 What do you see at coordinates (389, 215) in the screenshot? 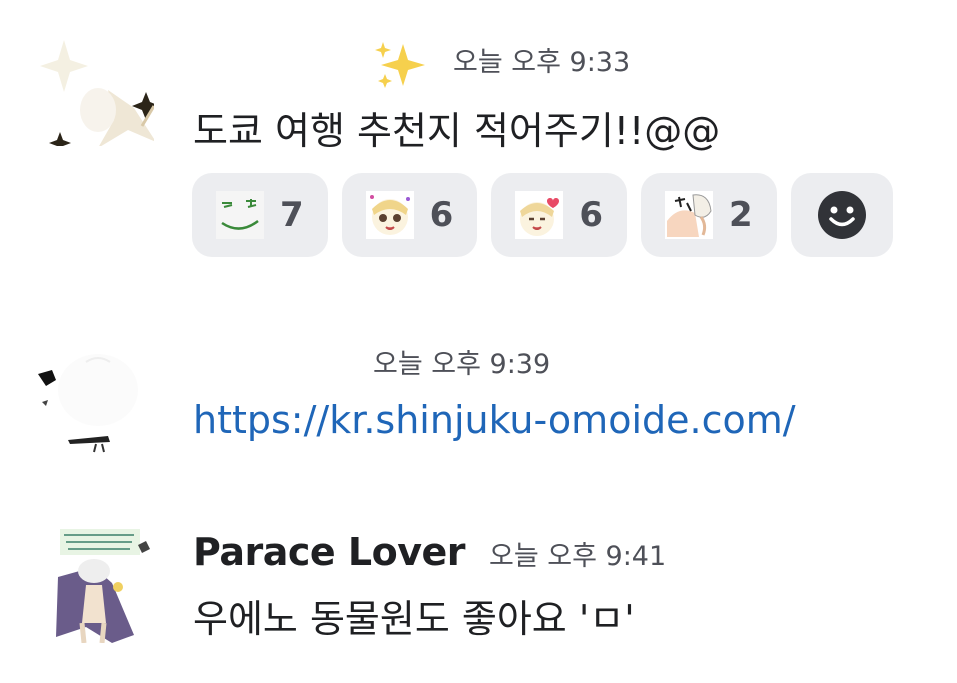
I see `crying-girl-emoji-icon` at bounding box center [389, 215].